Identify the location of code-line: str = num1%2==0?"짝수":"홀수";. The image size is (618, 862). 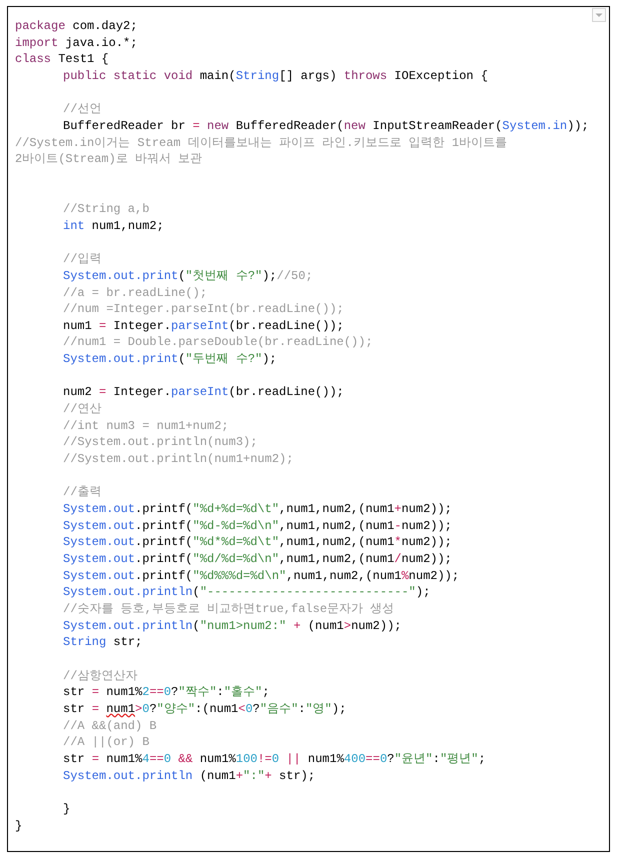
(166, 692).